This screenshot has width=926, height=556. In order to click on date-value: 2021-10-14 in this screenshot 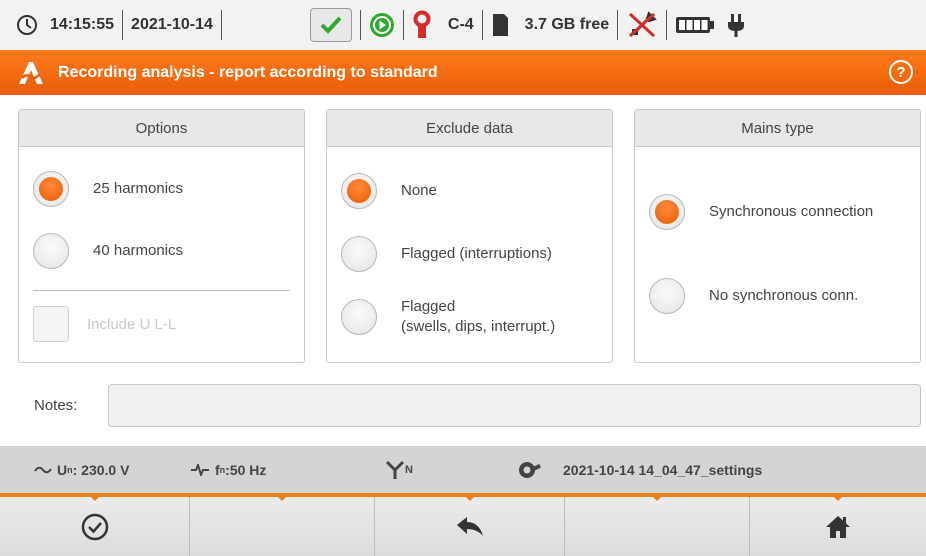, I will do `click(172, 24)`.